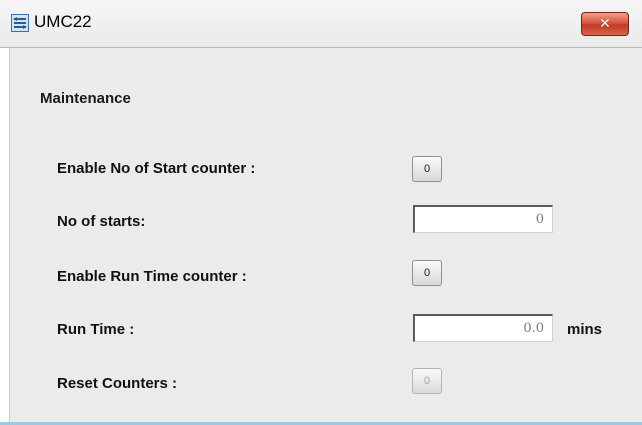 Image resolution: width=642 pixels, height=425 pixels. What do you see at coordinates (321, 24) in the screenshot?
I see `title-bar: UMC22 ✕` at bounding box center [321, 24].